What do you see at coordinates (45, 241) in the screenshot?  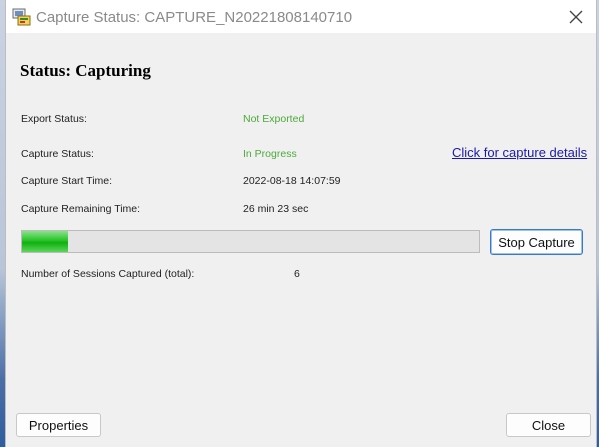 I see `capture-progress-fill` at bounding box center [45, 241].